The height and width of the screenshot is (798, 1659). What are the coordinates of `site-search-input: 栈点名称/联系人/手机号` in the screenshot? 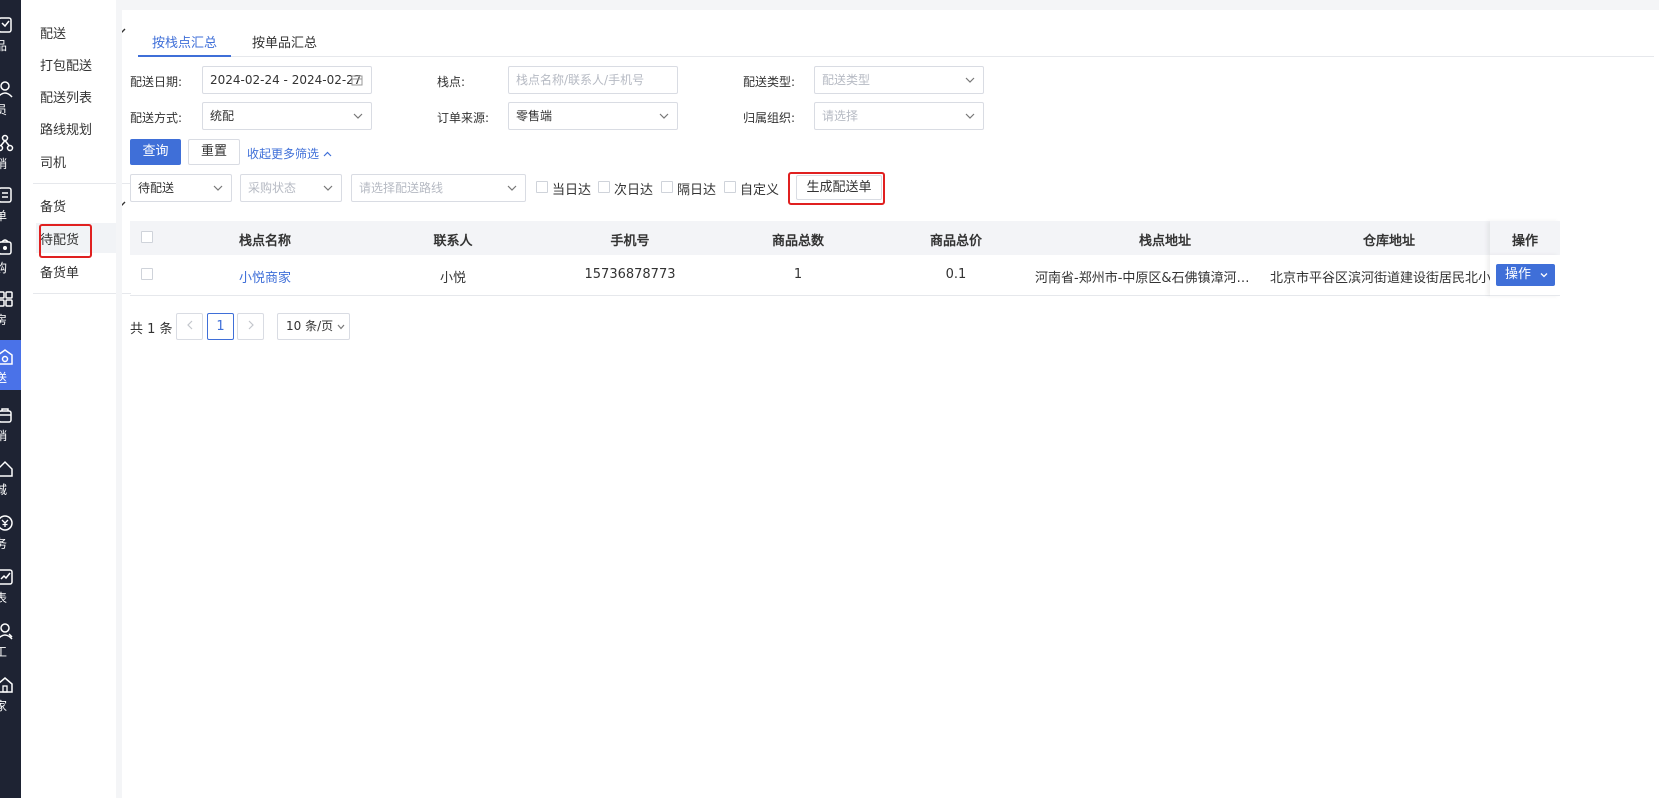 It's located at (593, 80).